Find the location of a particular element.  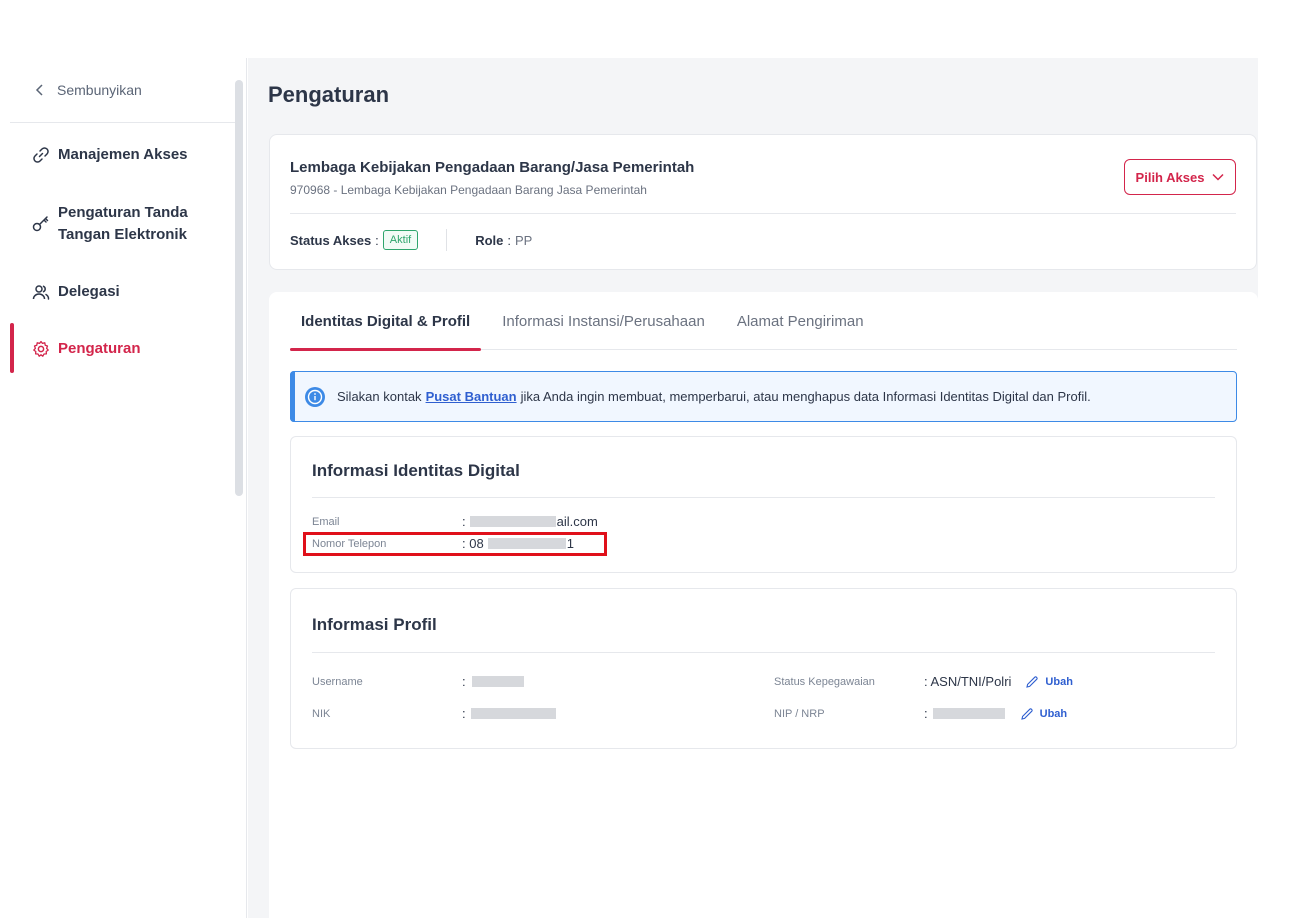

role-value: PP is located at coordinates (524, 240).